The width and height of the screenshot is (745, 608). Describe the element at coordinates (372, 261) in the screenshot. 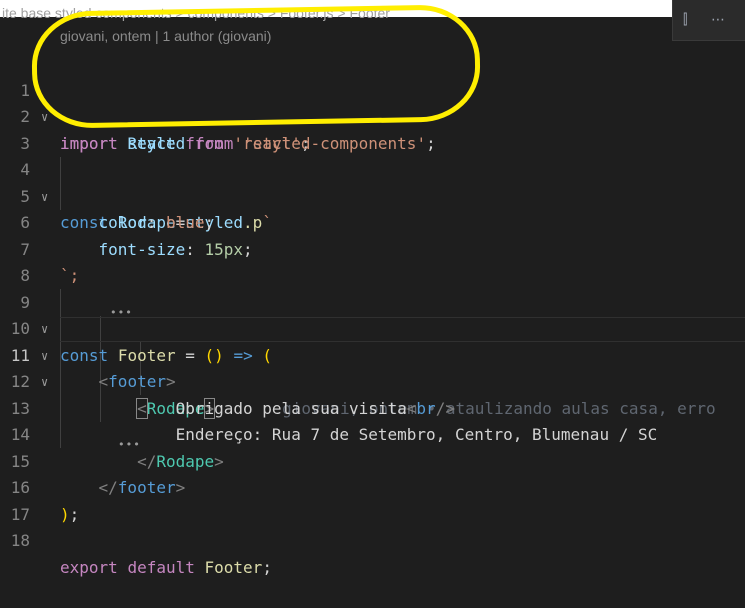

I see `code-line: 8` at that location.